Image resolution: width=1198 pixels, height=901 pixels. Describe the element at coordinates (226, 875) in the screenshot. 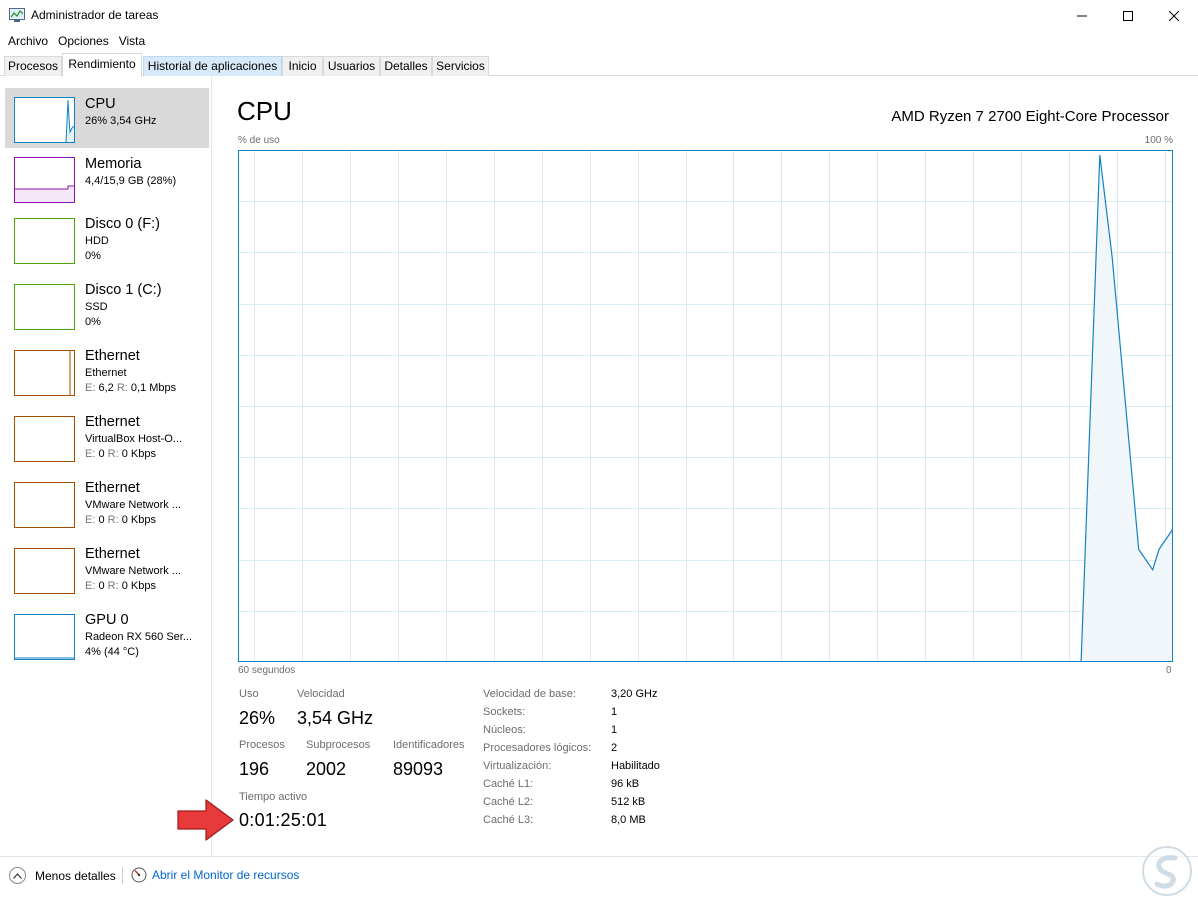

I see `resource-monitor-label: Abrir el Monitor de recursos` at that location.